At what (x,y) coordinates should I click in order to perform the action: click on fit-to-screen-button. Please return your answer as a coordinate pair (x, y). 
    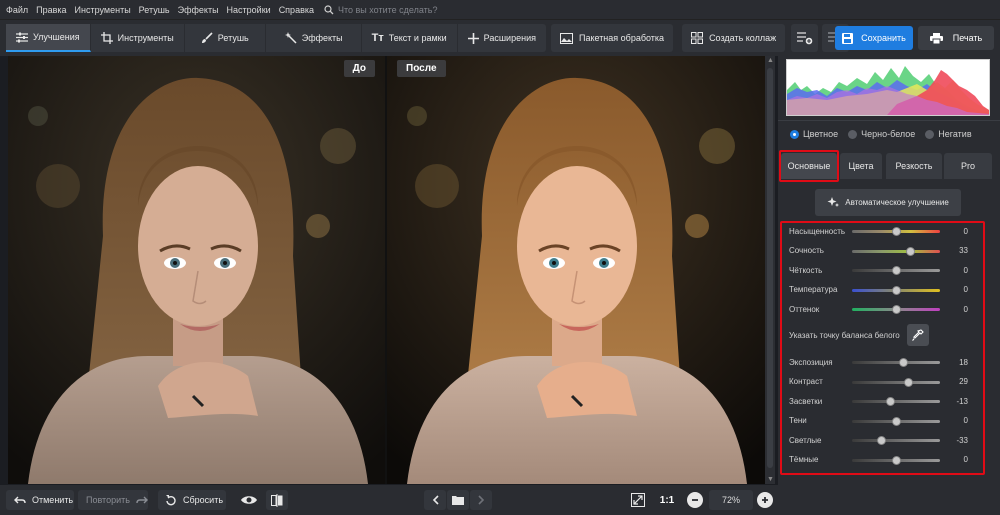
    Looking at the image, I should click on (638, 500).